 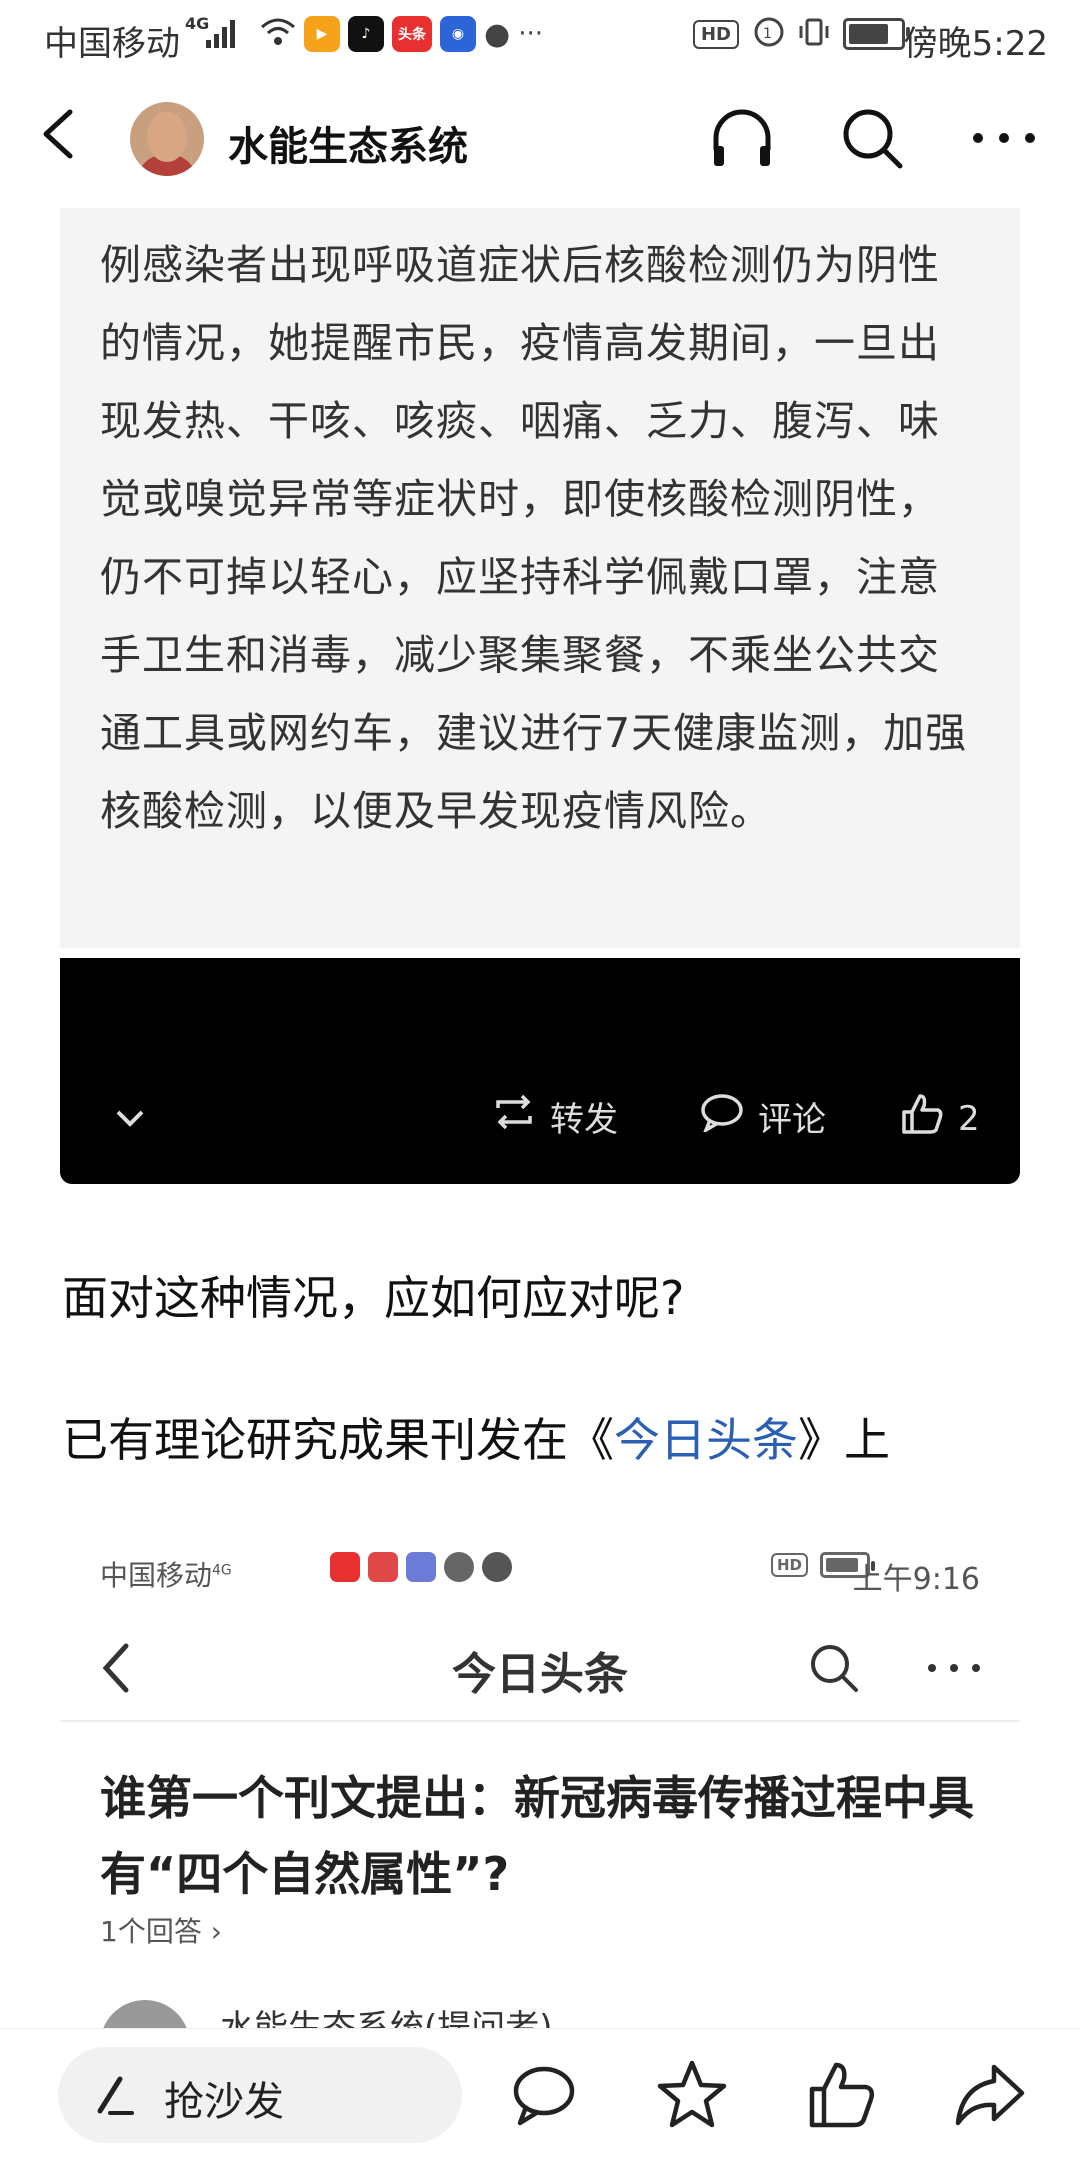 What do you see at coordinates (348, 143) in the screenshot?
I see `account-title: 水能生态系统` at bounding box center [348, 143].